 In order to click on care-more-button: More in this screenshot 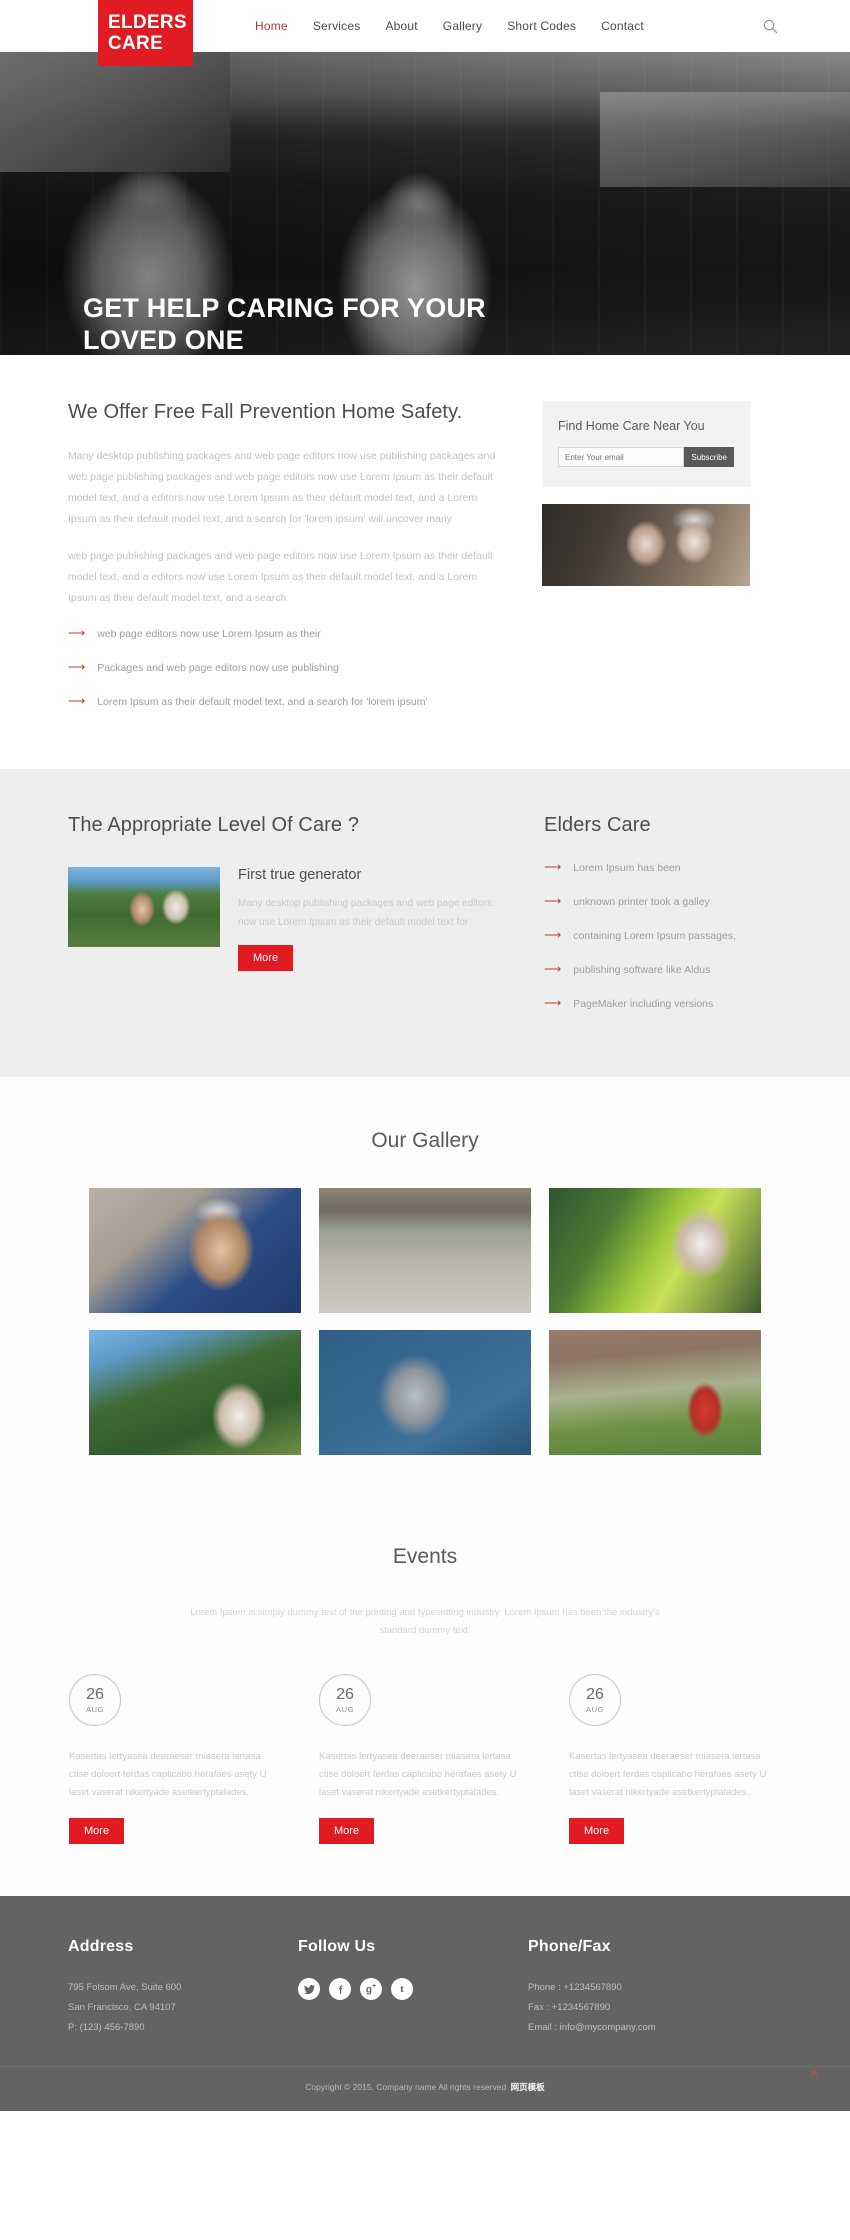, I will do `click(266, 958)`.